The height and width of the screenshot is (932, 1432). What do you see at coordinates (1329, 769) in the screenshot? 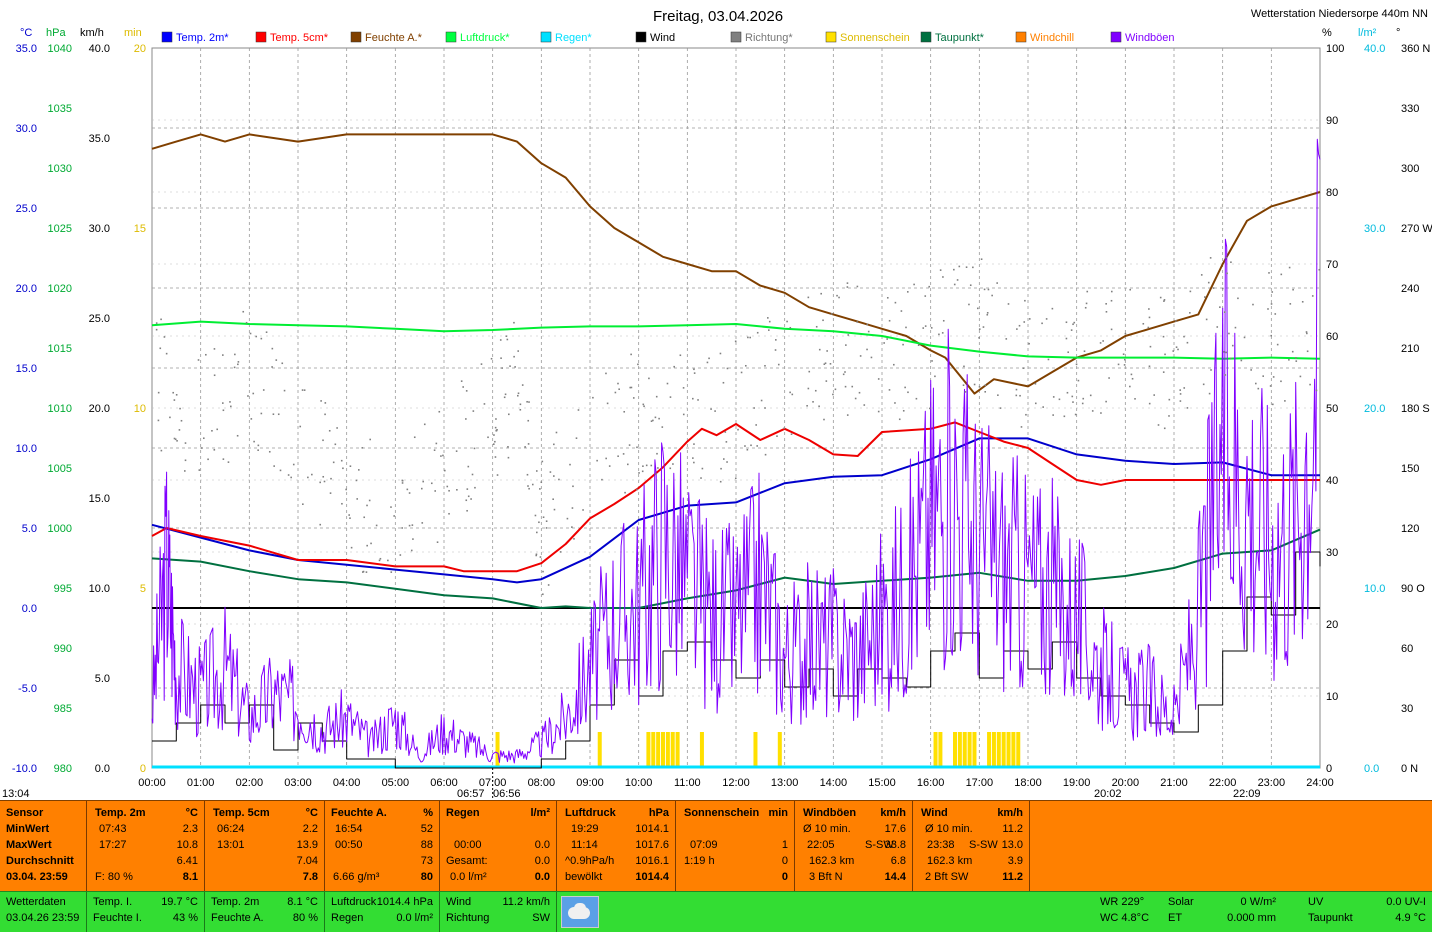
I see `hum-tick: 0` at bounding box center [1329, 769].